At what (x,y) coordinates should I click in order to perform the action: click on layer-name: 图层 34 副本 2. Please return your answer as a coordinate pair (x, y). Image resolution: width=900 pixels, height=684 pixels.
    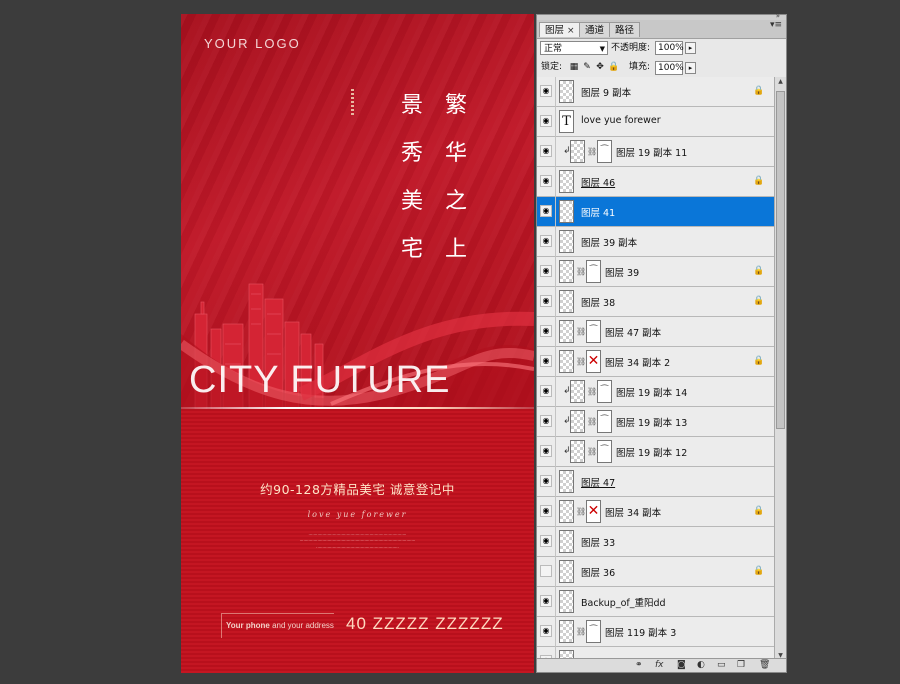
    Looking at the image, I should click on (637, 362).